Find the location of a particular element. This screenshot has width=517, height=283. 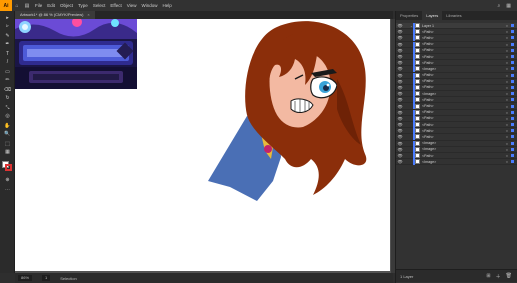

new-sublayer-icon: ⊞ is located at coordinates (488, 276).